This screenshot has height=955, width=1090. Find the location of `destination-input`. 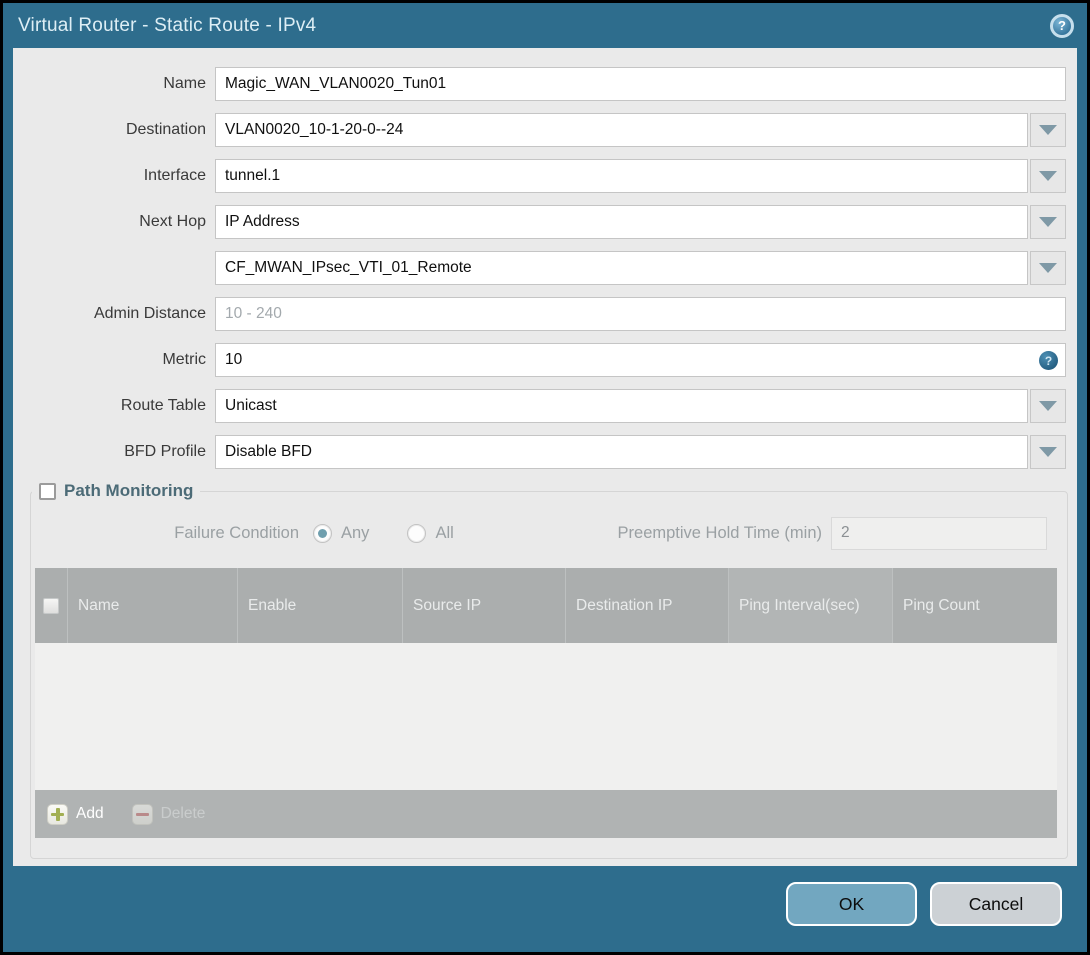

destination-input is located at coordinates (621, 130).